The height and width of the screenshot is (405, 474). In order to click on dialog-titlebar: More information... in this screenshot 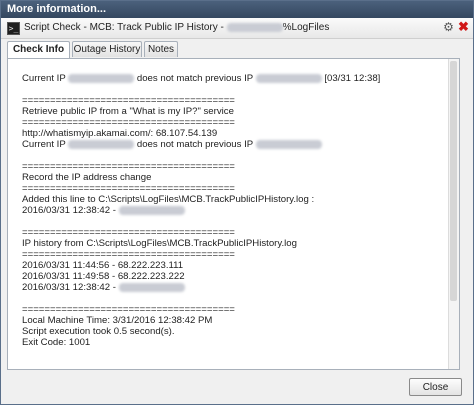, I will do `click(237, 9)`.